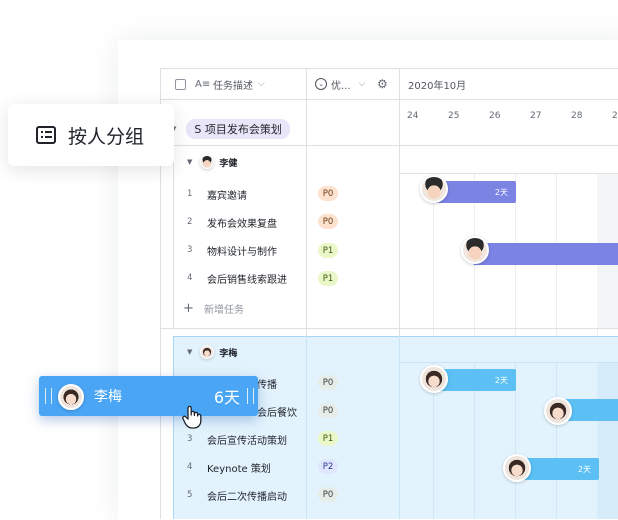  I want to click on day-label: 26, so click(495, 116).